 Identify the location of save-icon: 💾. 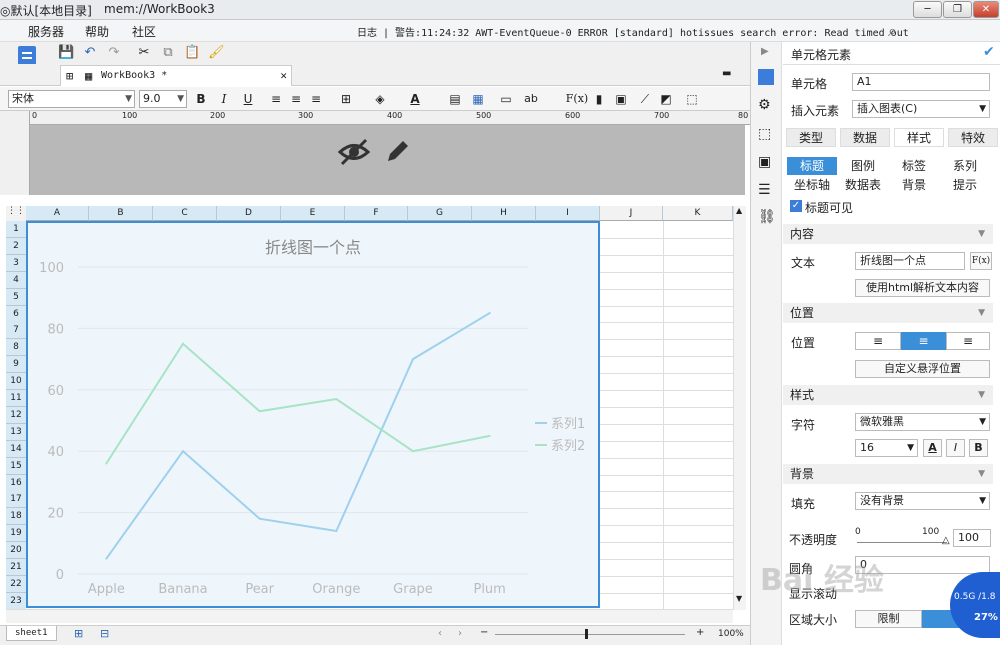
(66, 53).